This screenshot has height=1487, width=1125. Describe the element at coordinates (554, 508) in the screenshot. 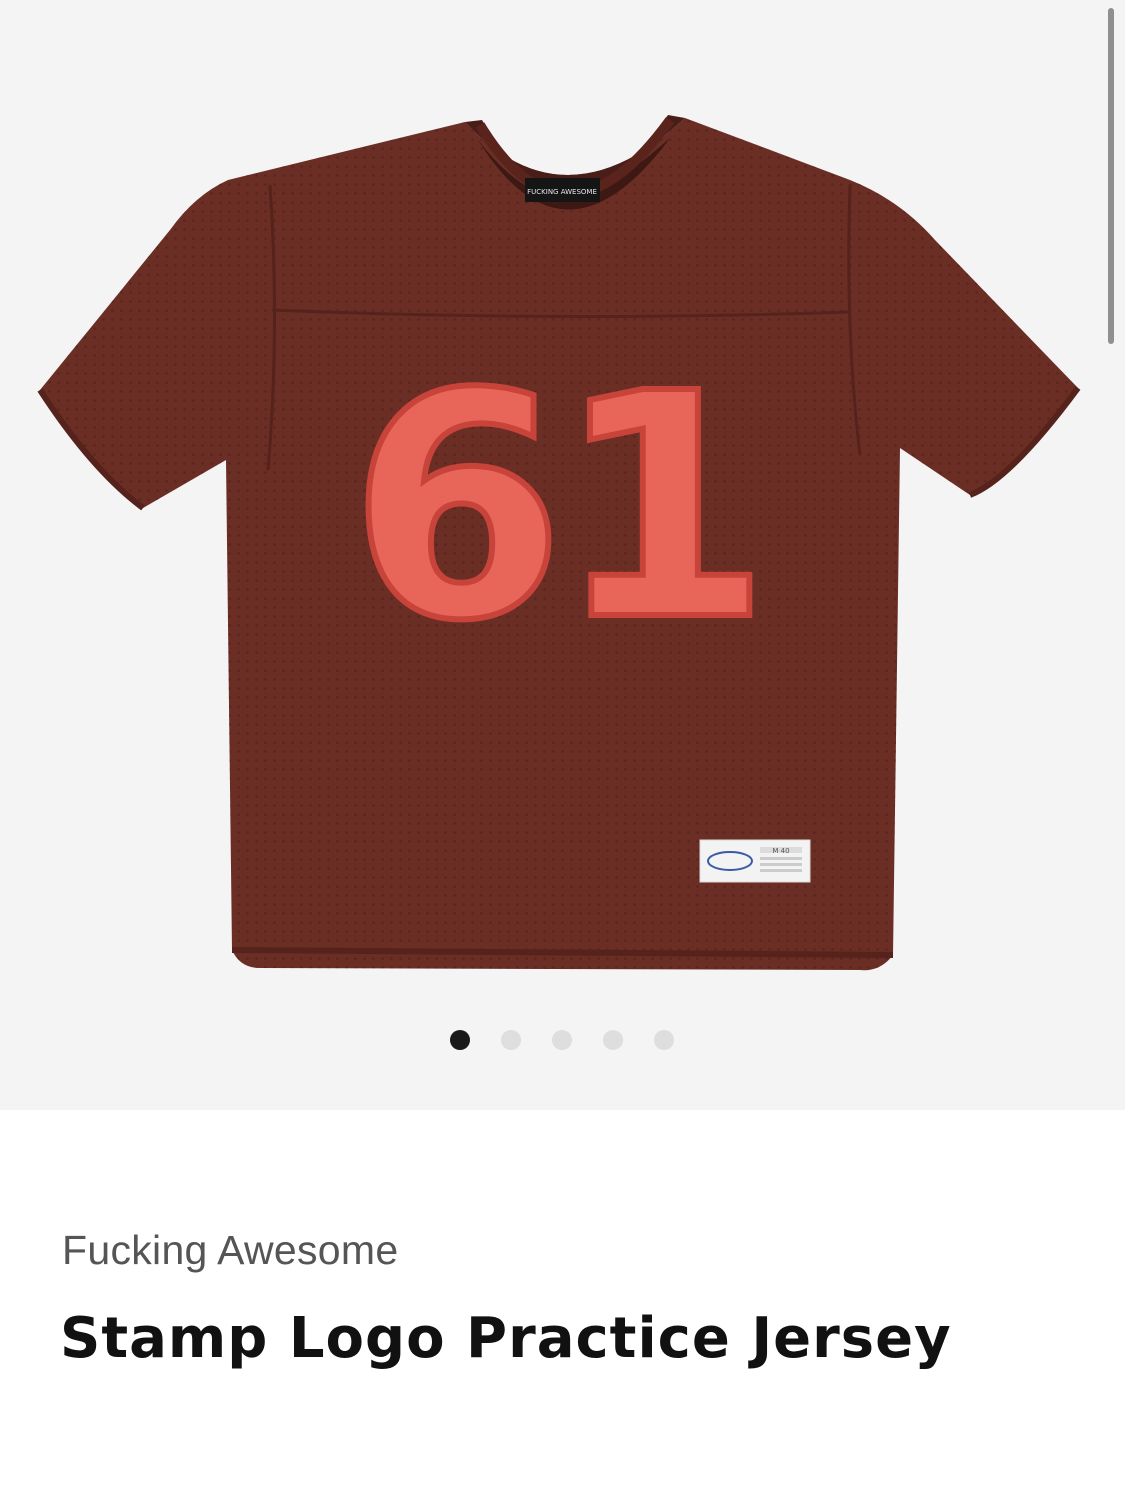

I see `svg-text: 61` at that location.